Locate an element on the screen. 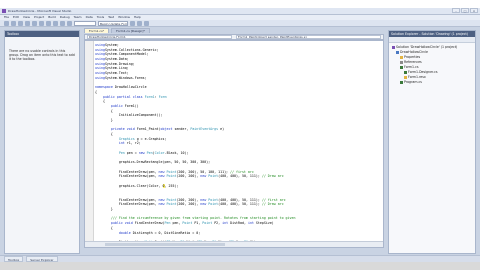  minimize-button: – is located at coordinates (456, 10).